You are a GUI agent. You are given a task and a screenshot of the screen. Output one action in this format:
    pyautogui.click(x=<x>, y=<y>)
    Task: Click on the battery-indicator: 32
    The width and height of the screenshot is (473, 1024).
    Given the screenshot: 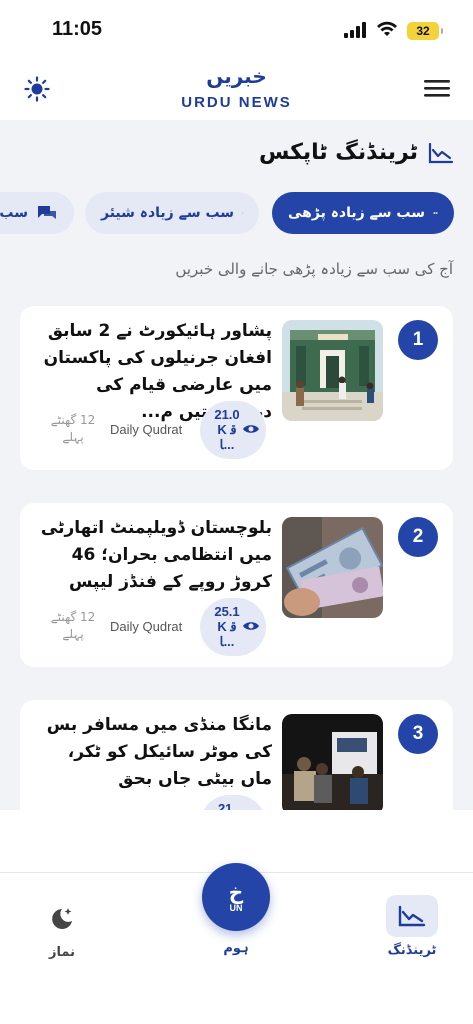 What is the action you would take?
    pyautogui.click(x=425, y=31)
    